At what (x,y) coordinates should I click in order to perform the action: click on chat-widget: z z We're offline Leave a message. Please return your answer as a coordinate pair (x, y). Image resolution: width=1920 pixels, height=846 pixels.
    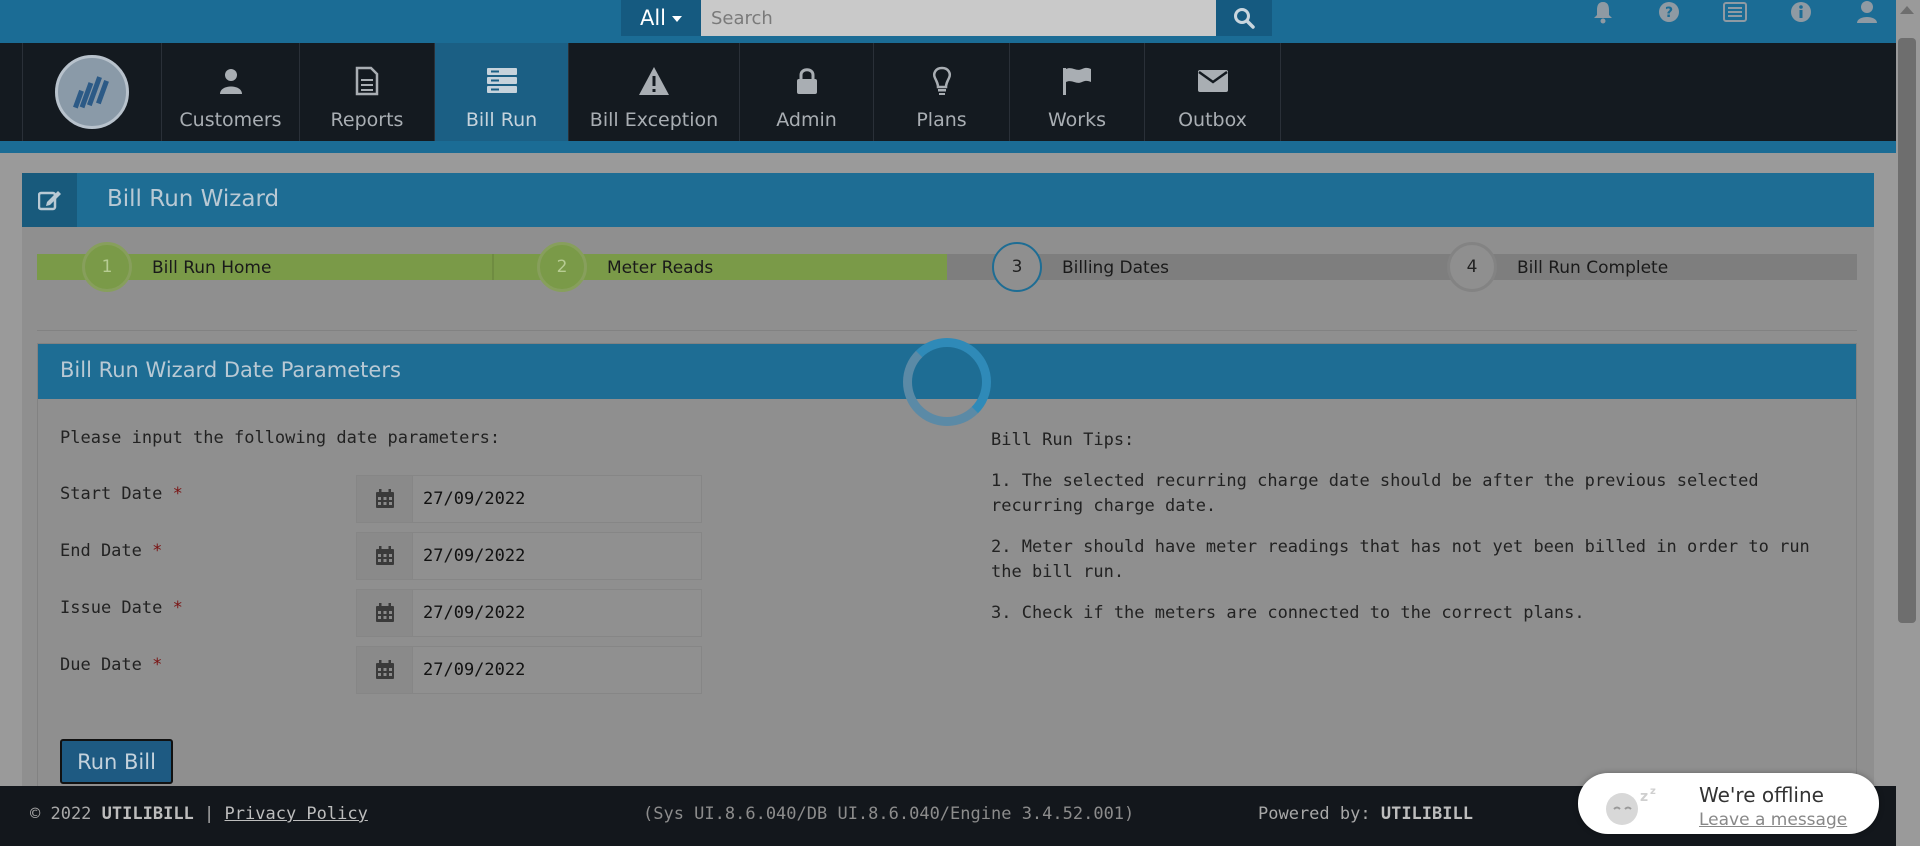
    Looking at the image, I should click on (1728, 803).